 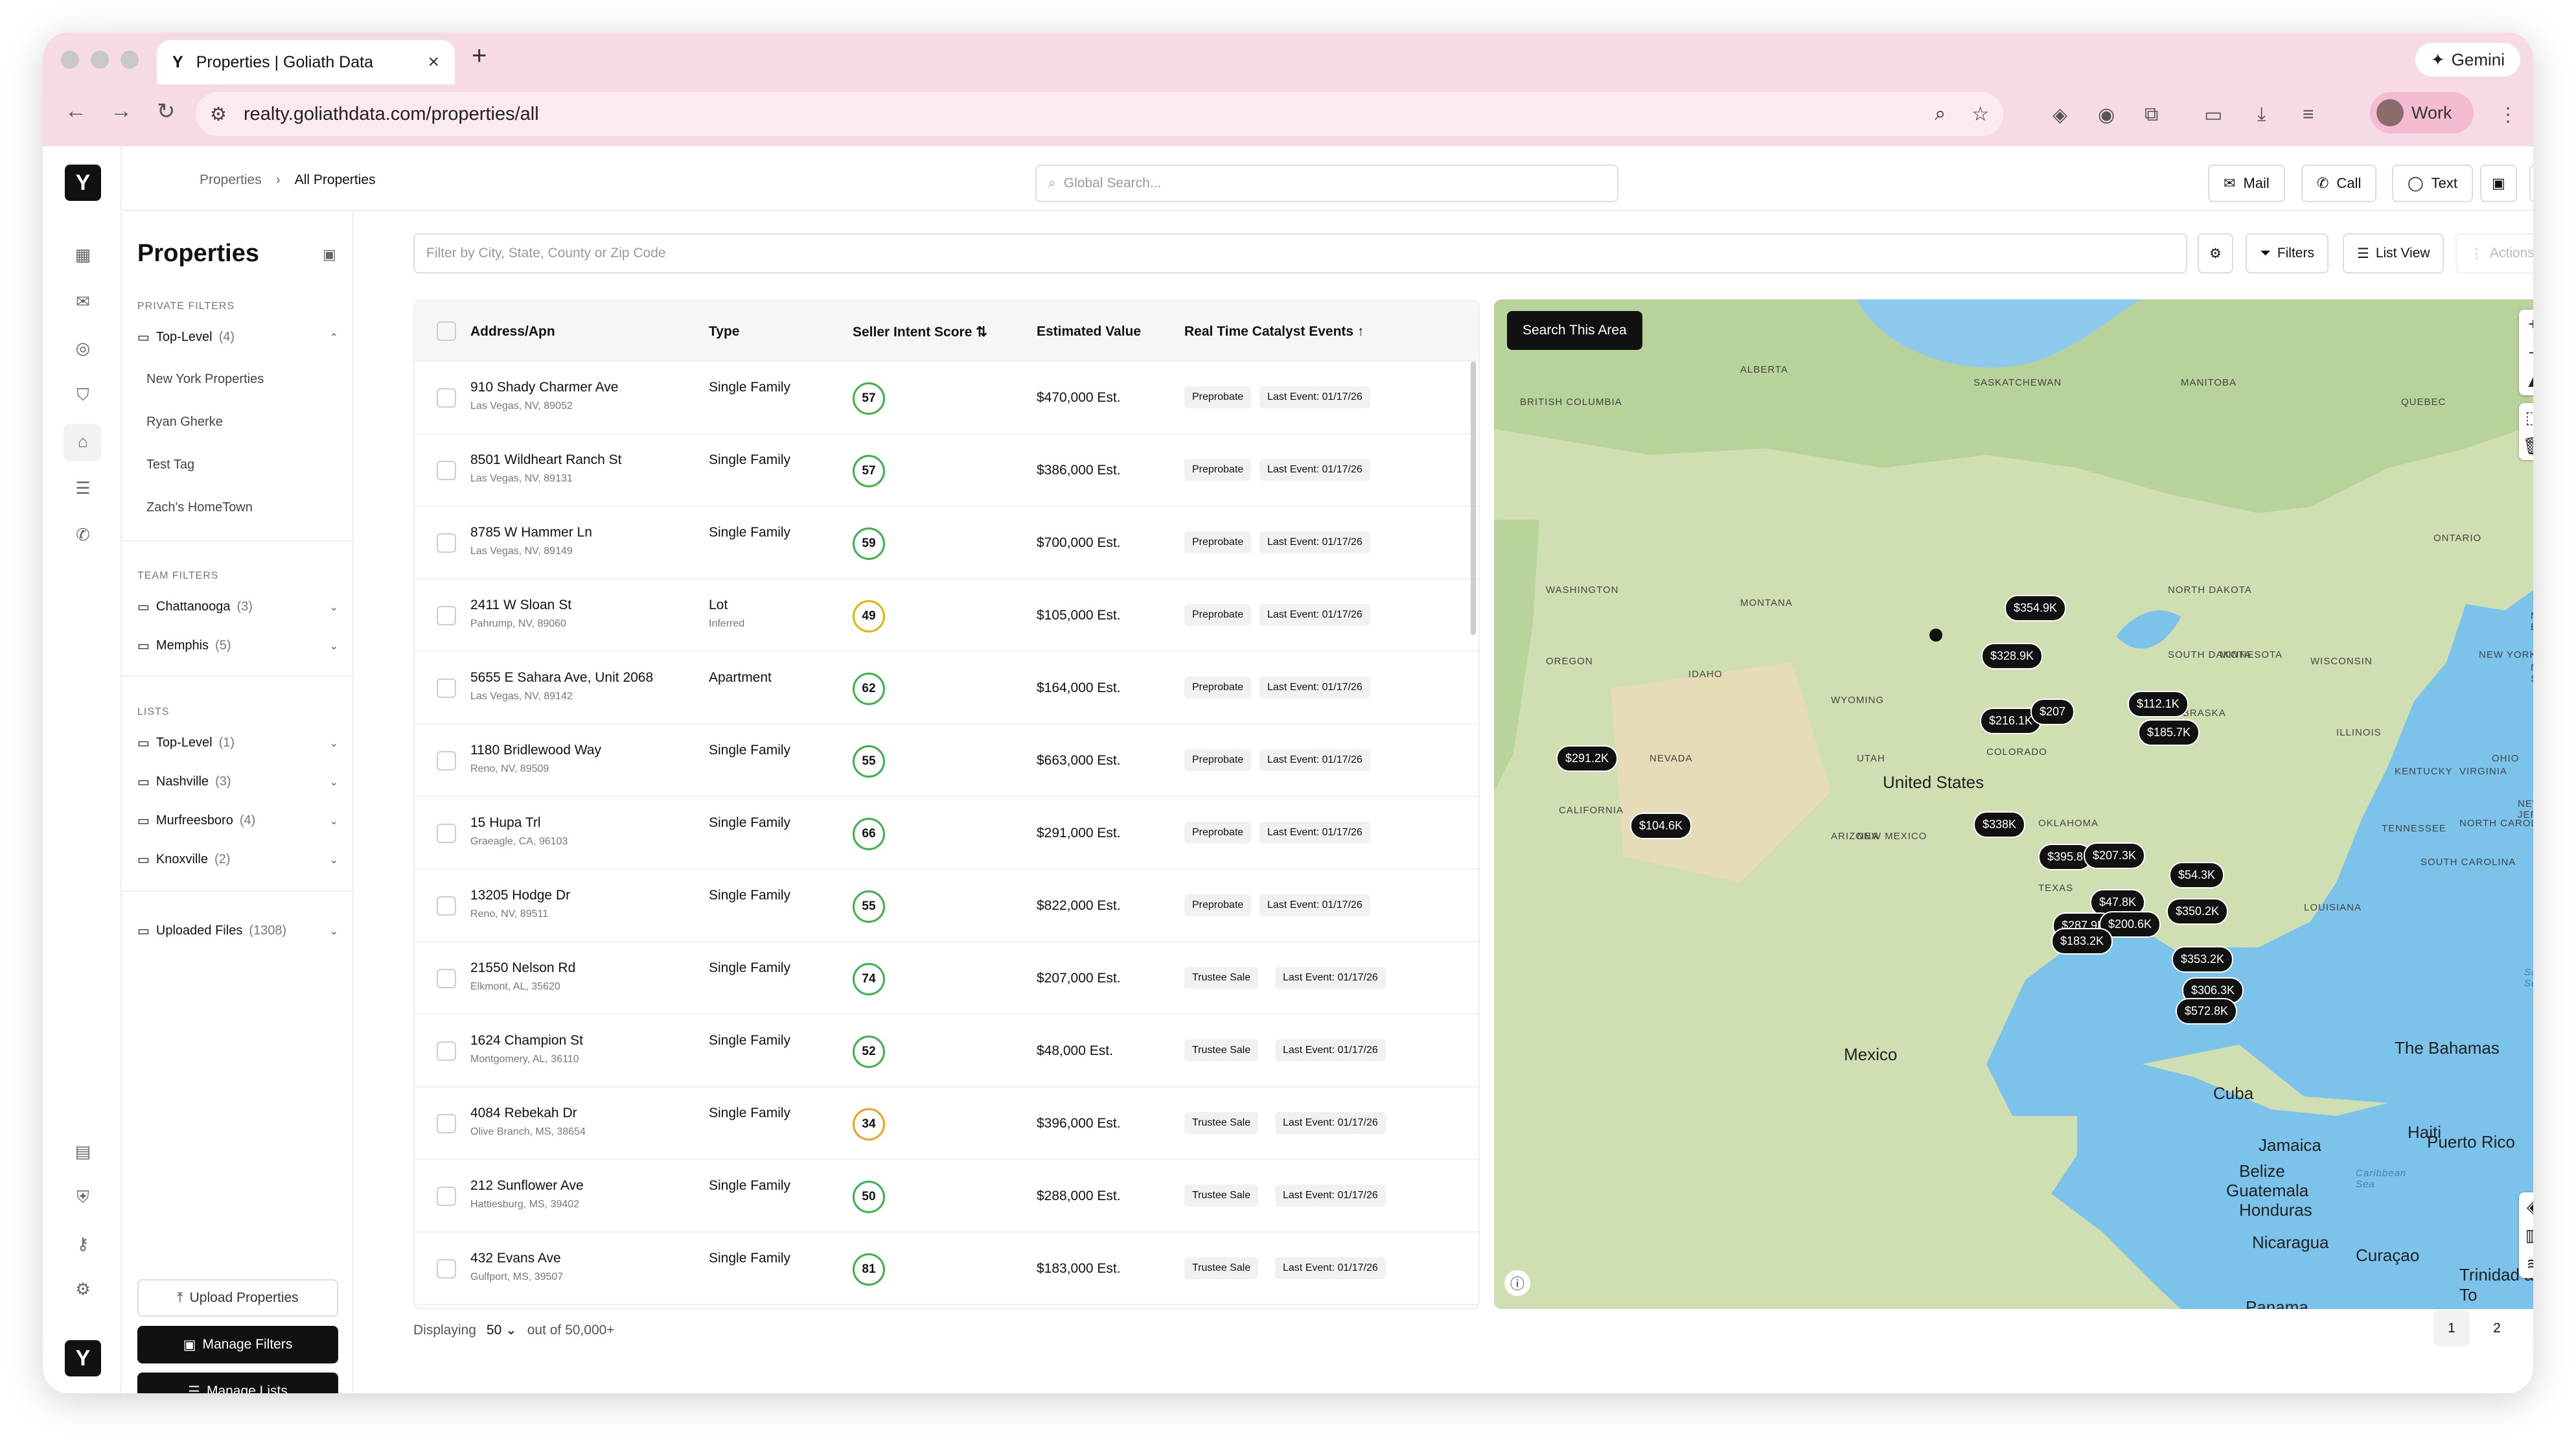 I want to click on layers-icon: ◈, so click(x=2526, y=1206).